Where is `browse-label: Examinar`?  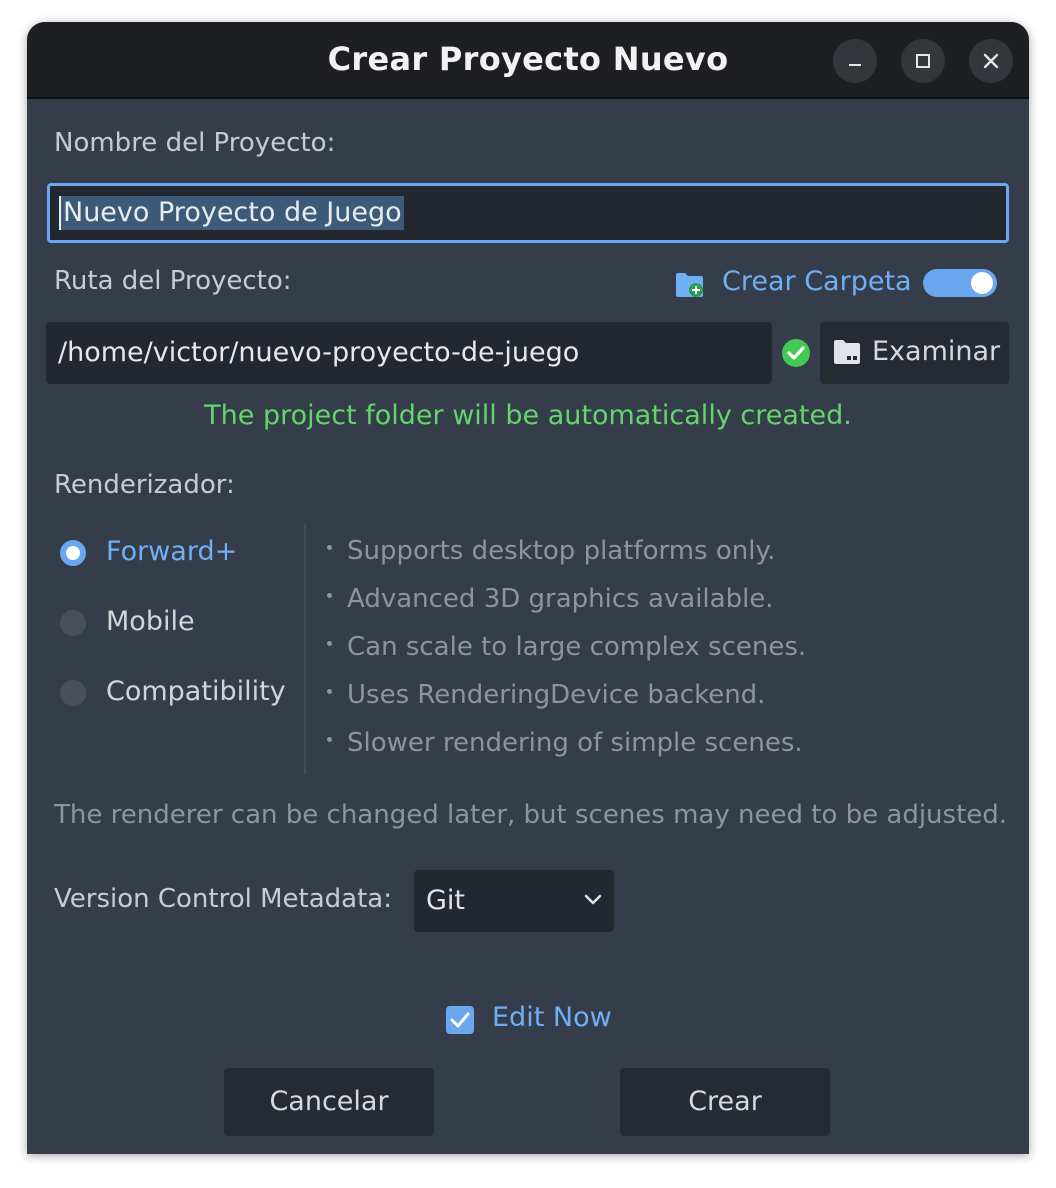 browse-label: Examinar is located at coordinates (936, 351).